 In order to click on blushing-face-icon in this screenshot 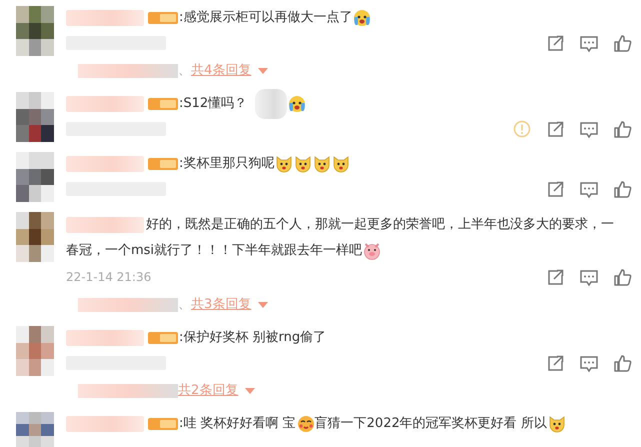, I will do `click(305, 424)`.